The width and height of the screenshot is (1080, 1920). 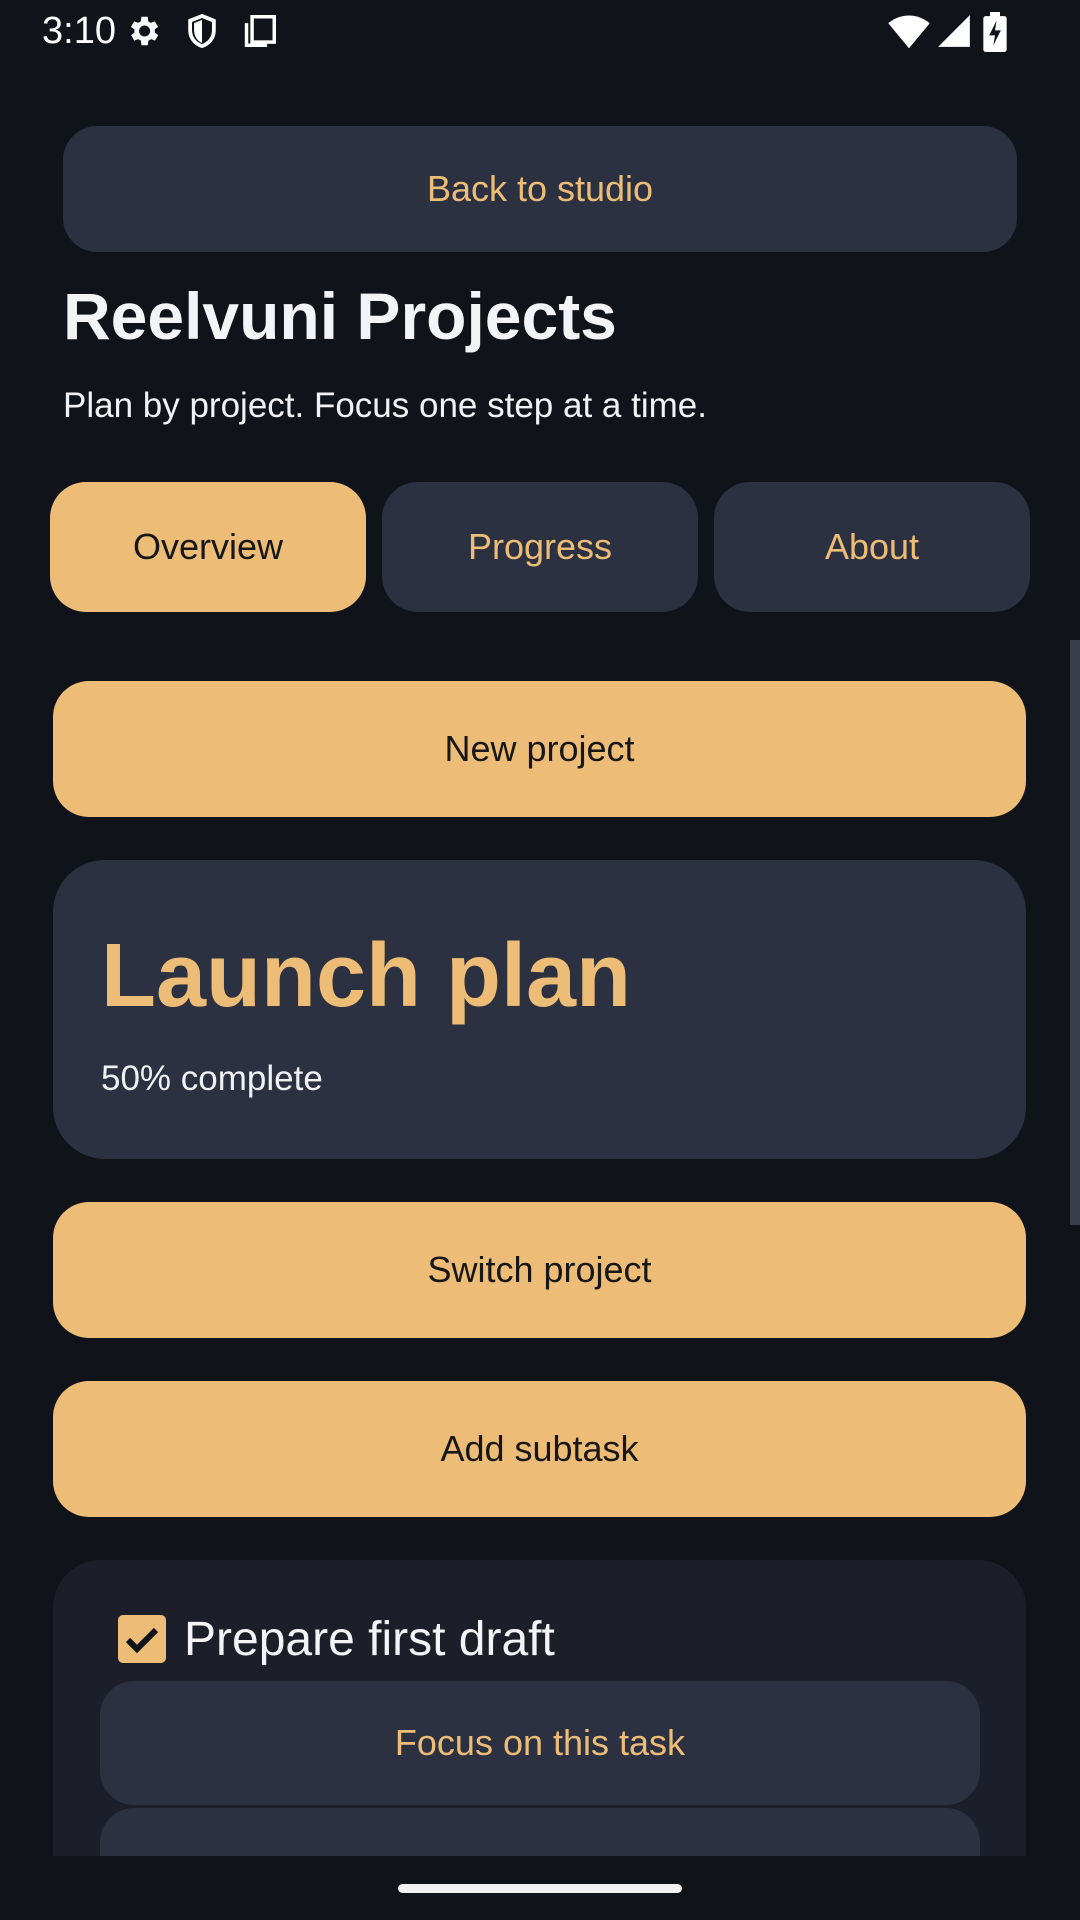 I want to click on scrollbar, so click(x=1075, y=932).